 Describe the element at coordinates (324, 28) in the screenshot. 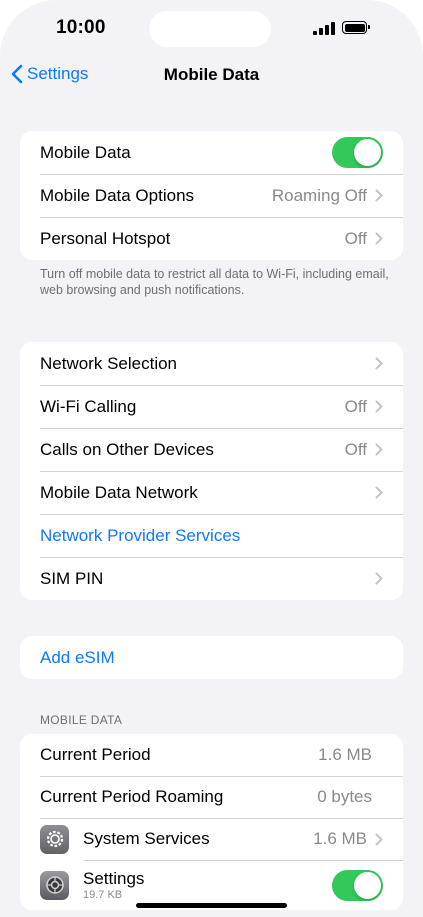

I see `cellular-signal-icon` at that location.